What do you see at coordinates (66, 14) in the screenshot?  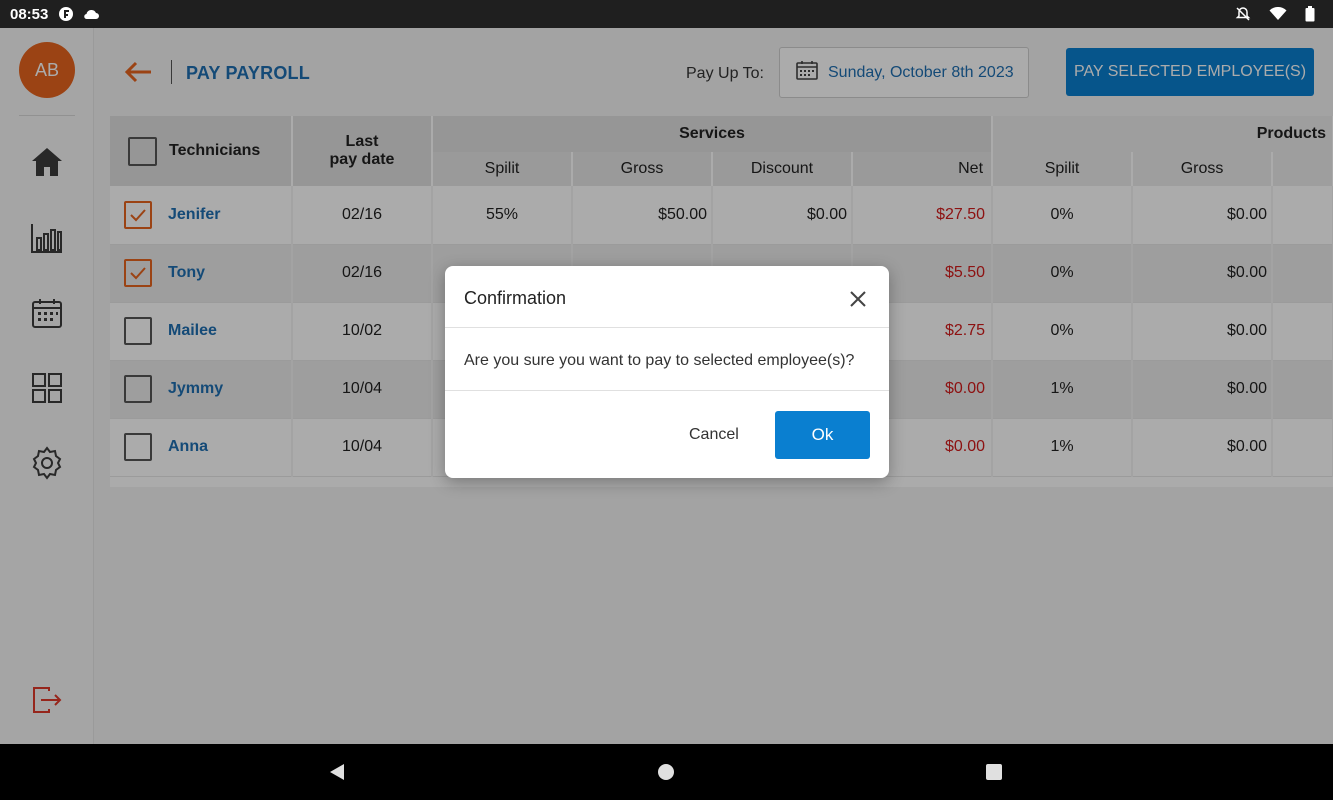 I see `app-notification-icon` at bounding box center [66, 14].